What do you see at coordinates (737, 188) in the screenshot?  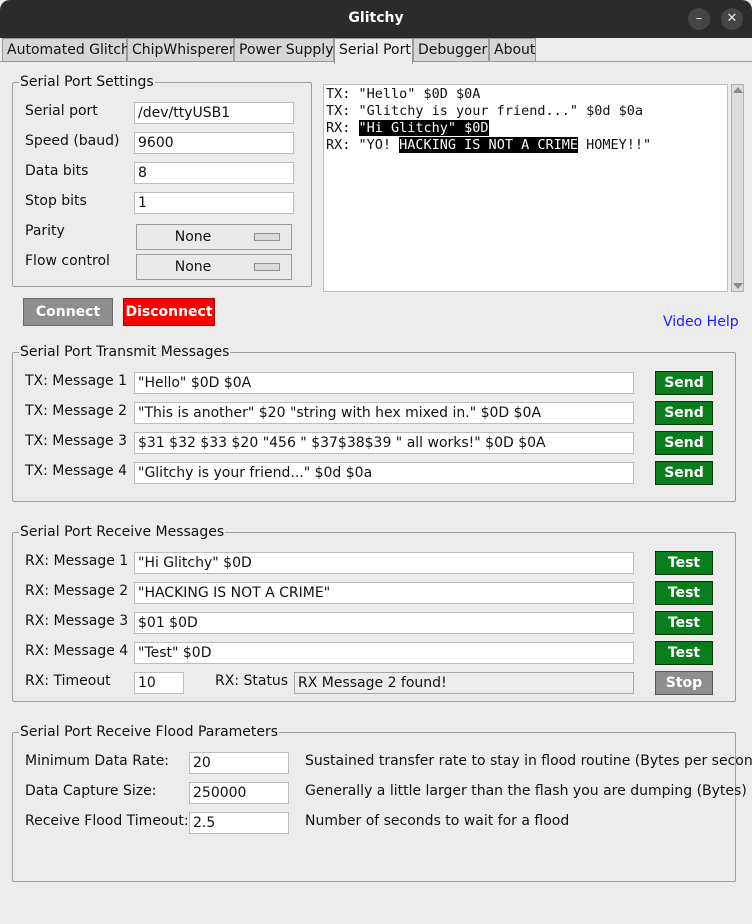 I see `console-scrollbar` at bounding box center [737, 188].